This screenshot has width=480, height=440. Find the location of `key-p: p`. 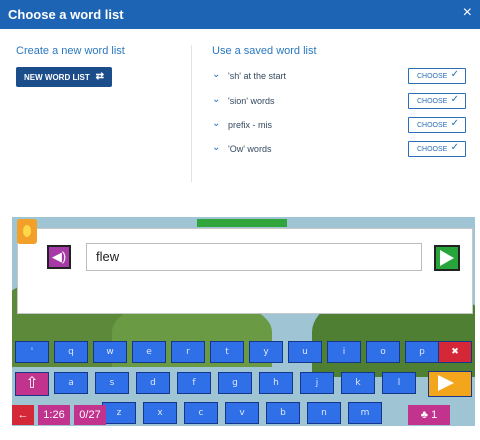

key-p: p is located at coordinates (422, 352).